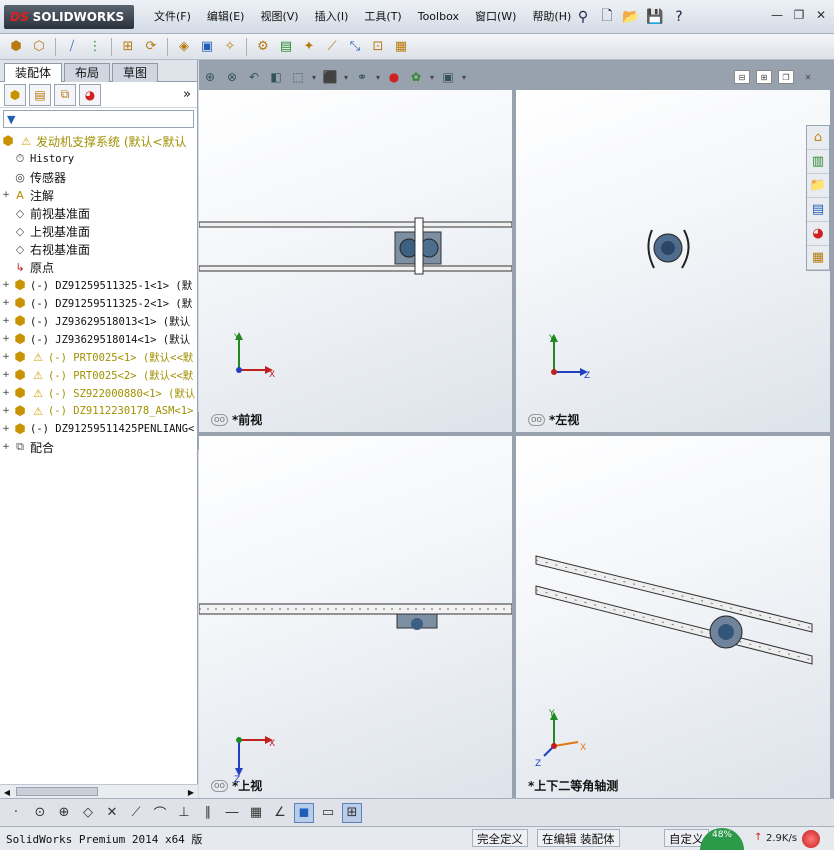 Image resolution: width=834 pixels, height=850 pixels. What do you see at coordinates (811, 839) in the screenshot?
I see `network-monitor-icon` at bounding box center [811, 839].